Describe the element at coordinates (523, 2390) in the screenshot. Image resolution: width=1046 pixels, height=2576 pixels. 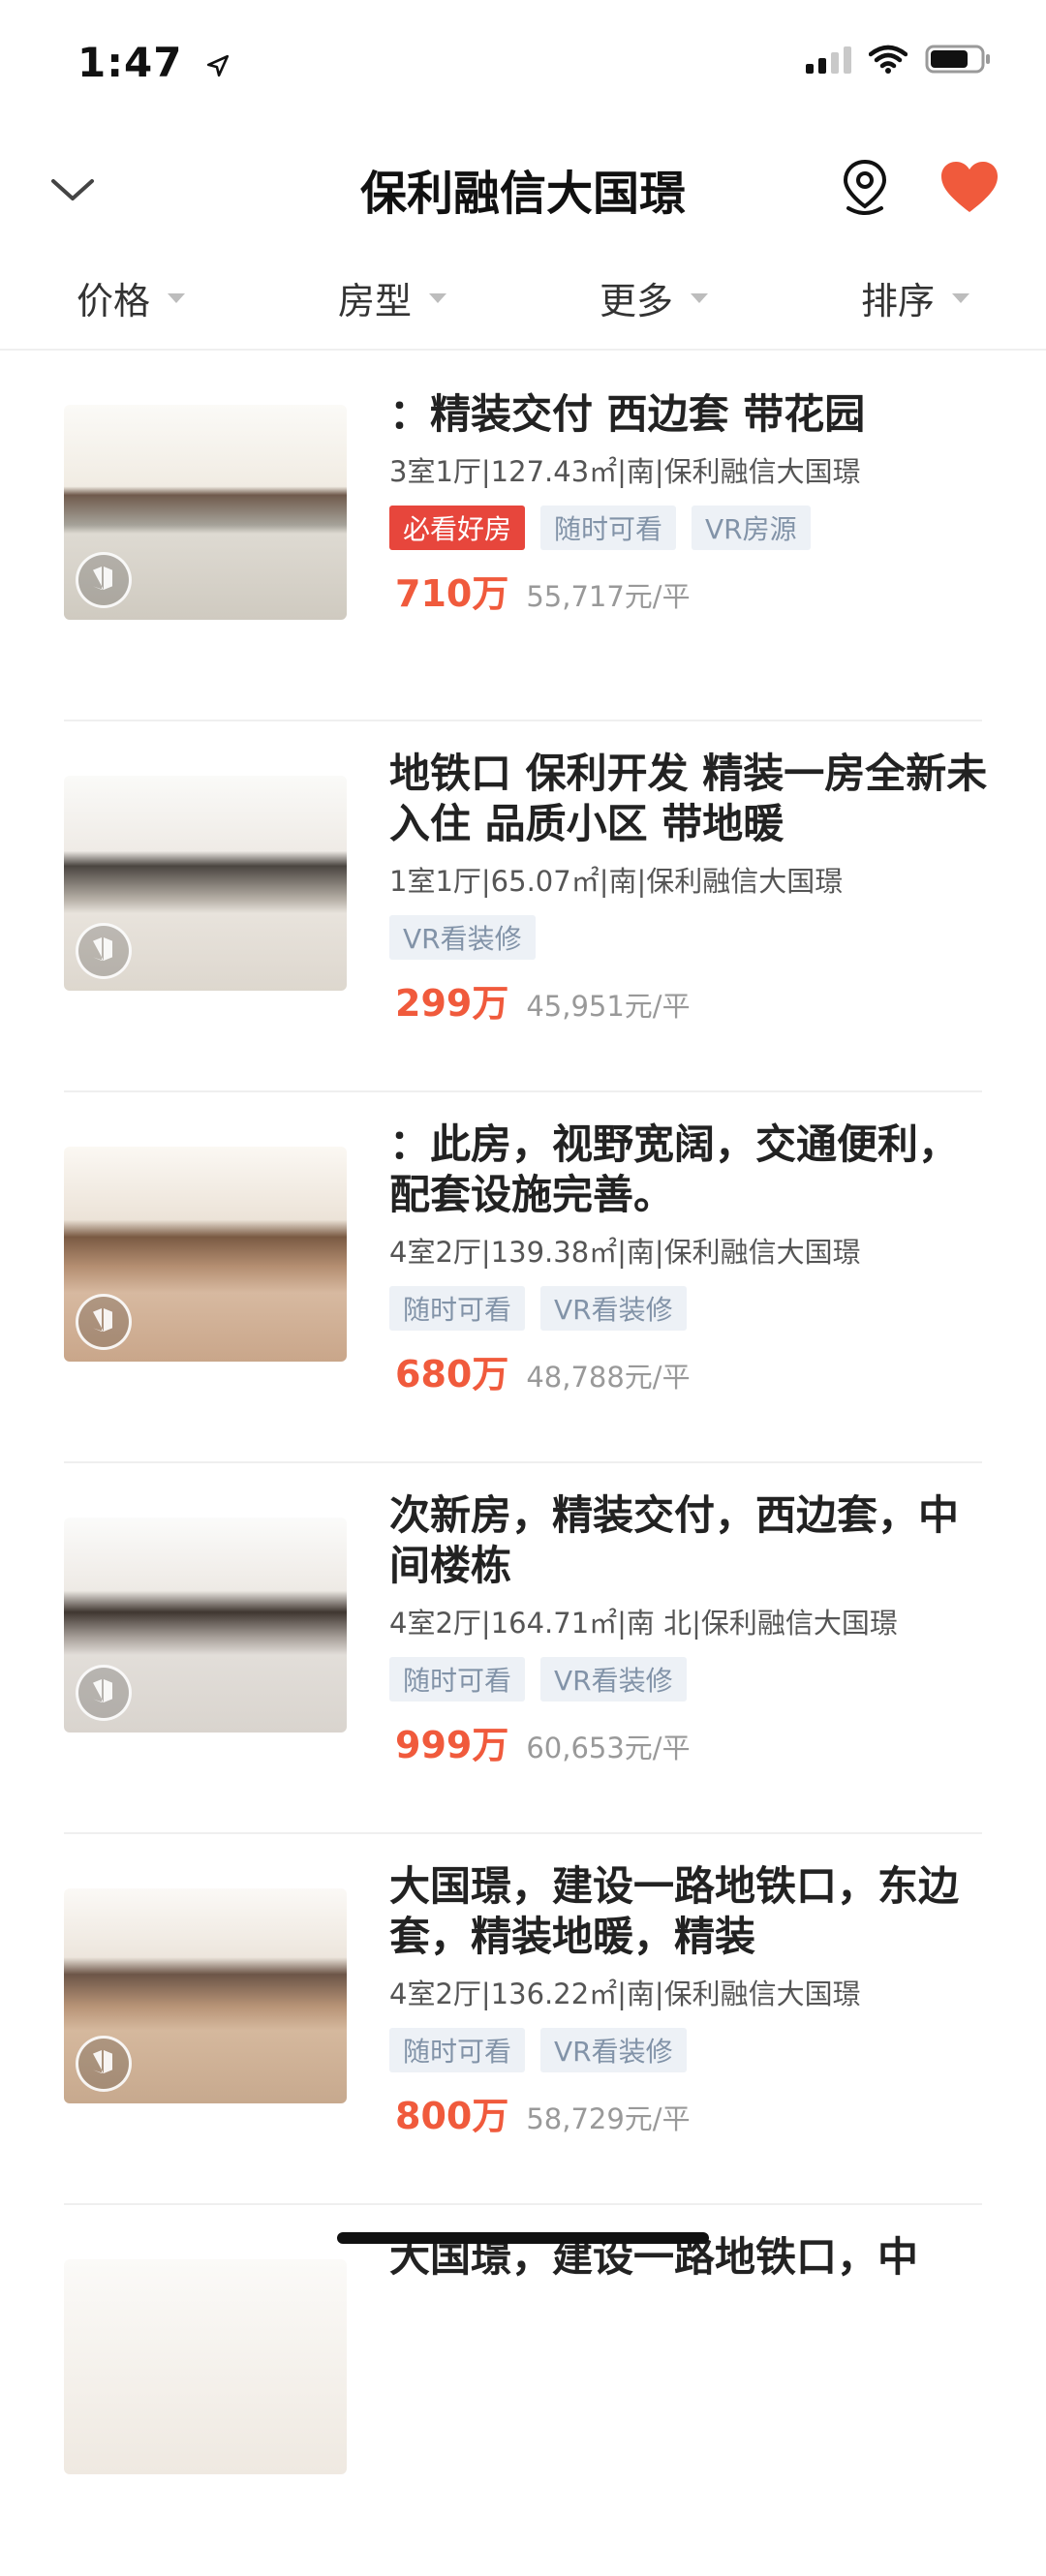
I see `listing-item: 大国璟，建设一路地铁口，中` at that location.